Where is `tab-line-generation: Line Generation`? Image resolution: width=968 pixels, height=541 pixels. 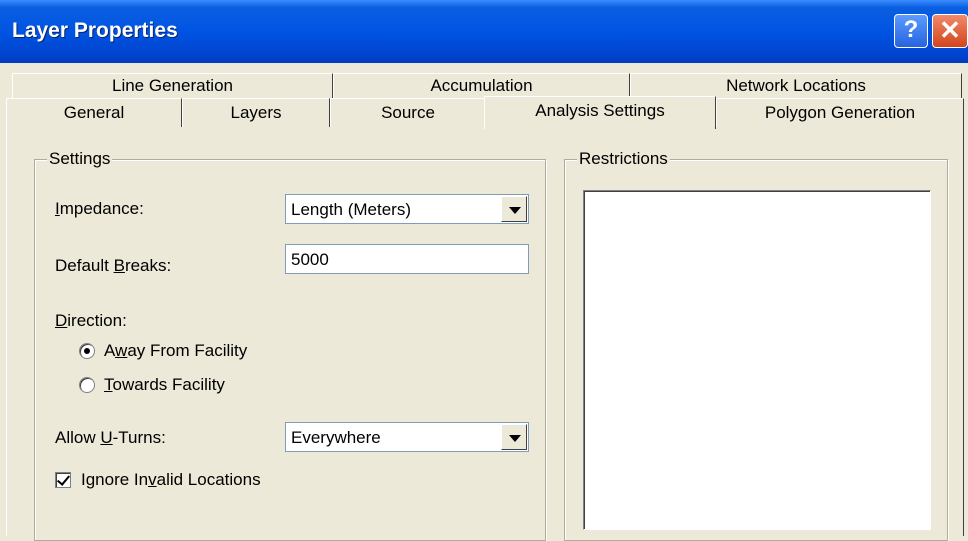 tab-line-generation: Line Generation is located at coordinates (172, 85).